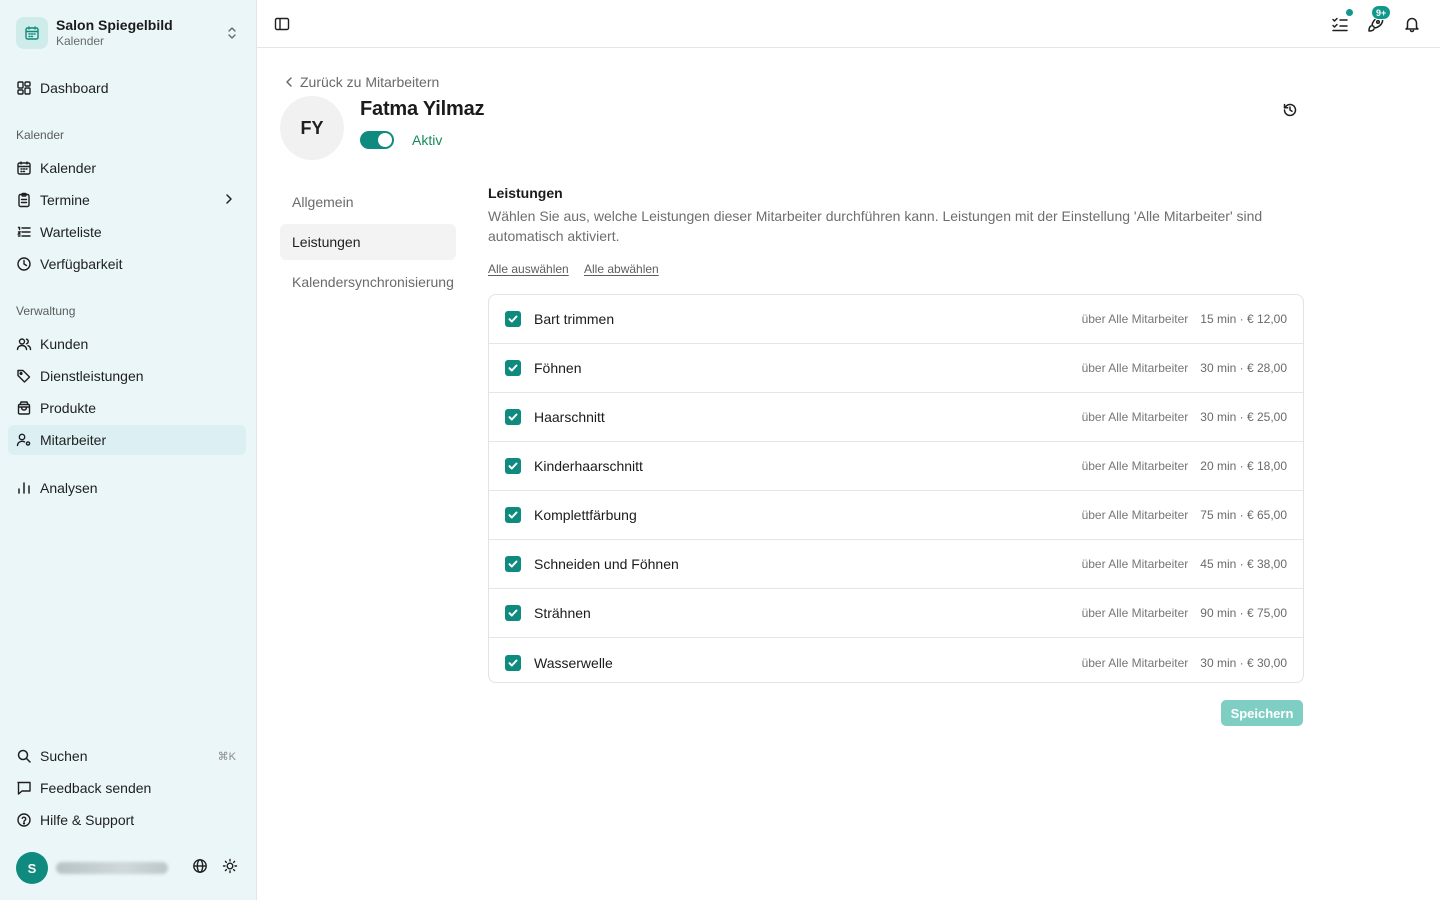 The width and height of the screenshot is (1440, 900). What do you see at coordinates (370, 82) in the screenshot?
I see `back-link-label: Zurück zu Mitarbeitern` at bounding box center [370, 82].